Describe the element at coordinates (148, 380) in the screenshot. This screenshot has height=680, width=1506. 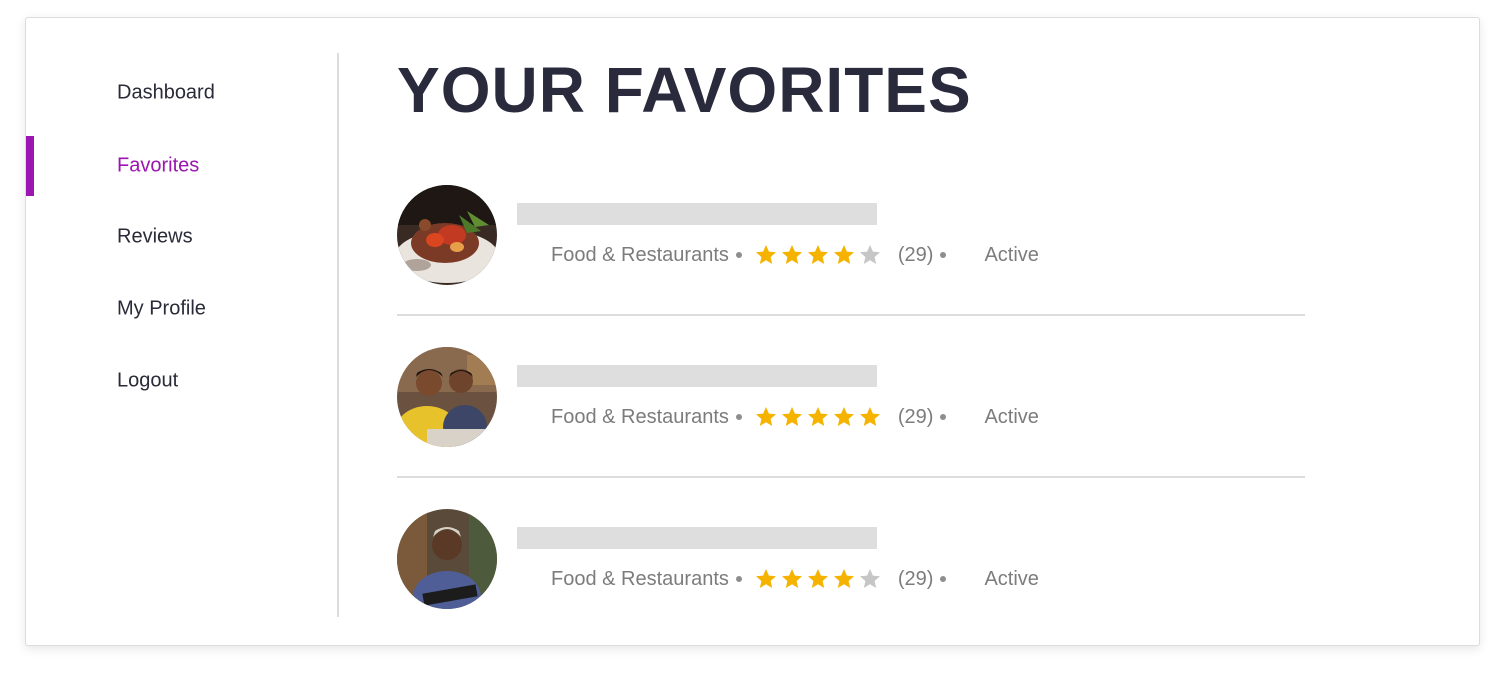
I see `sidebar-item-label: Logout` at that location.